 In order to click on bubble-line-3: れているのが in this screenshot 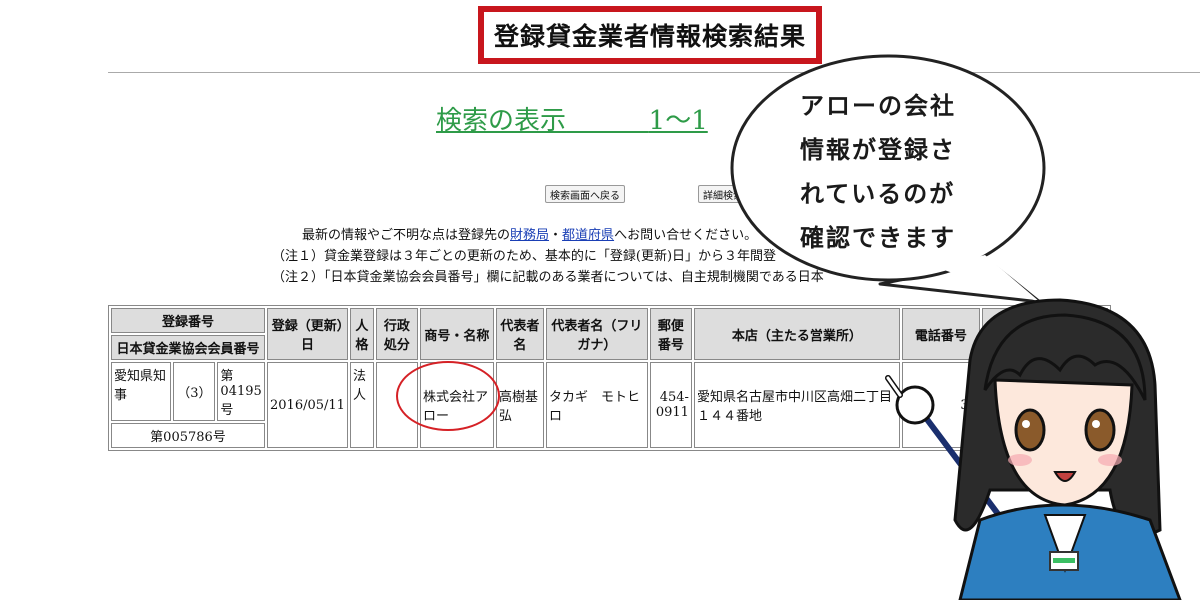, I will do `click(878, 194)`.